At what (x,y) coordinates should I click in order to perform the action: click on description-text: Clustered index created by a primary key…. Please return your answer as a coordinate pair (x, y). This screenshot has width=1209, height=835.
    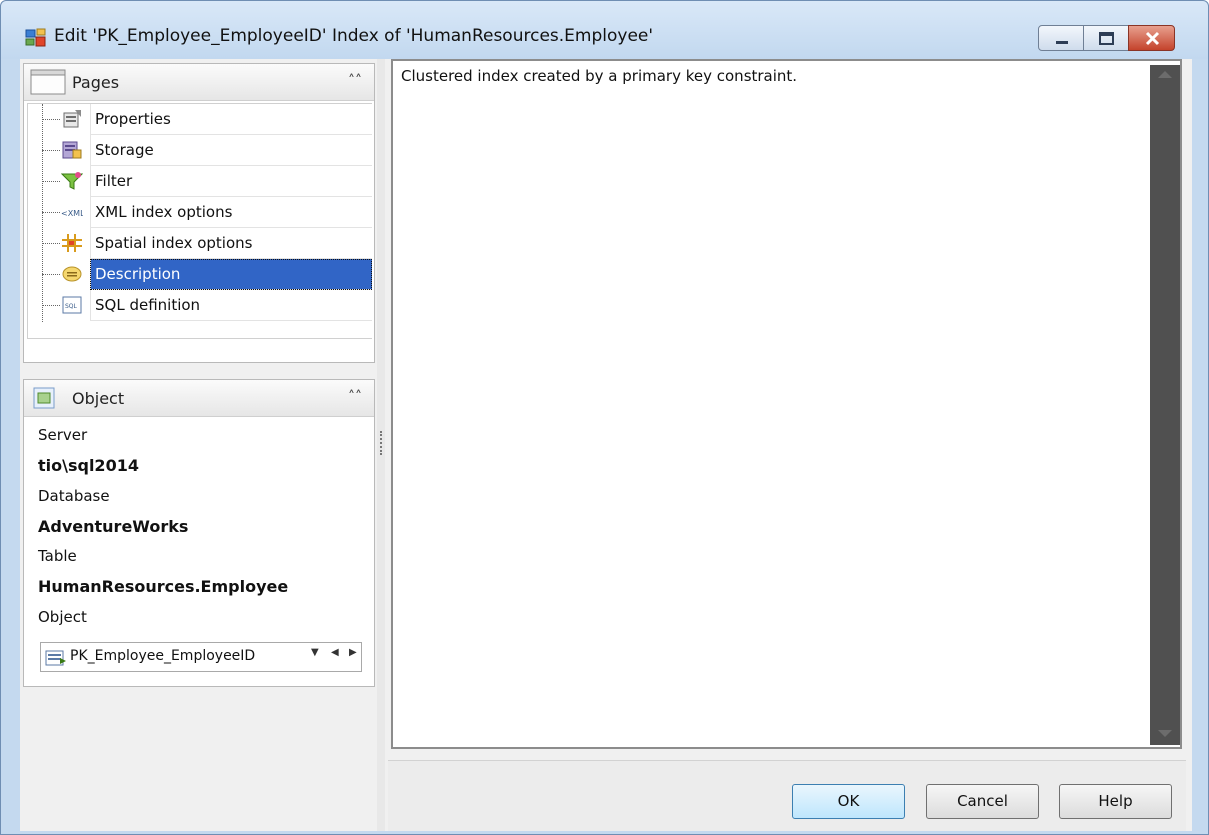
    Looking at the image, I should click on (599, 76).